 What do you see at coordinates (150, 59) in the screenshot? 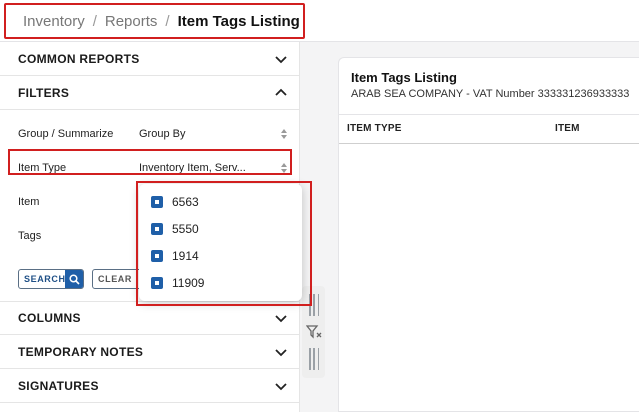
I see `section-common-reports: COMMON REPORTS` at bounding box center [150, 59].